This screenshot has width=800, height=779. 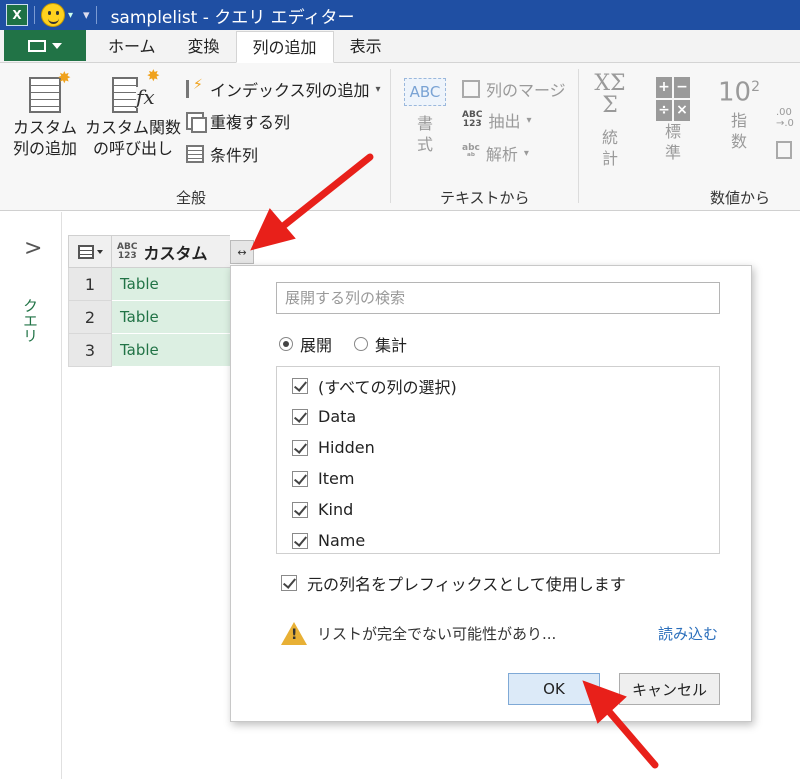 I want to click on checklist-item-label: Item, so click(x=336, y=478).